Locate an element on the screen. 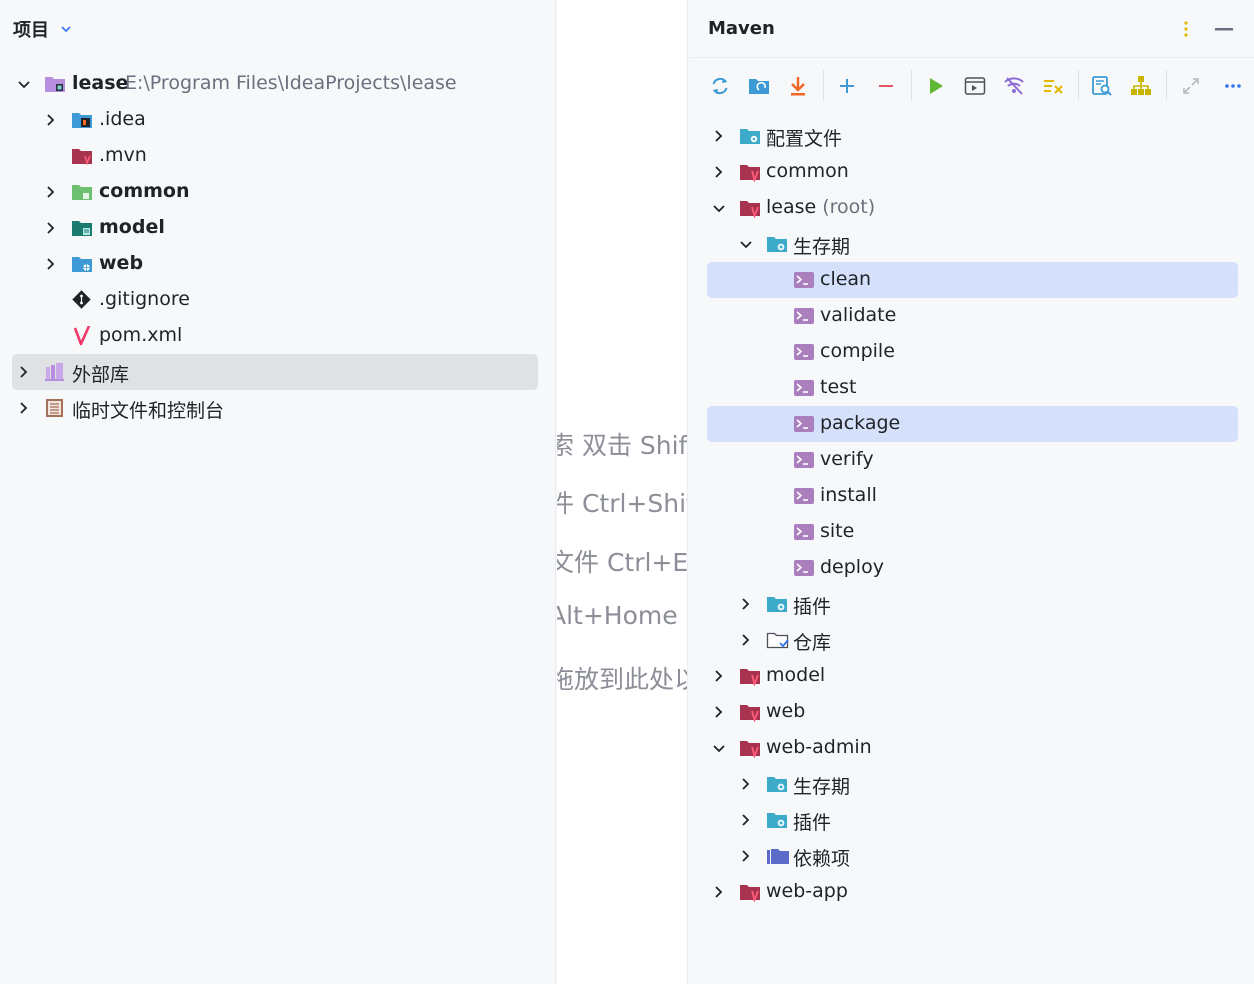 The height and width of the screenshot is (984, 1254). maven-tree-item-label: 依赖项 is located at coordinates (822, 859).